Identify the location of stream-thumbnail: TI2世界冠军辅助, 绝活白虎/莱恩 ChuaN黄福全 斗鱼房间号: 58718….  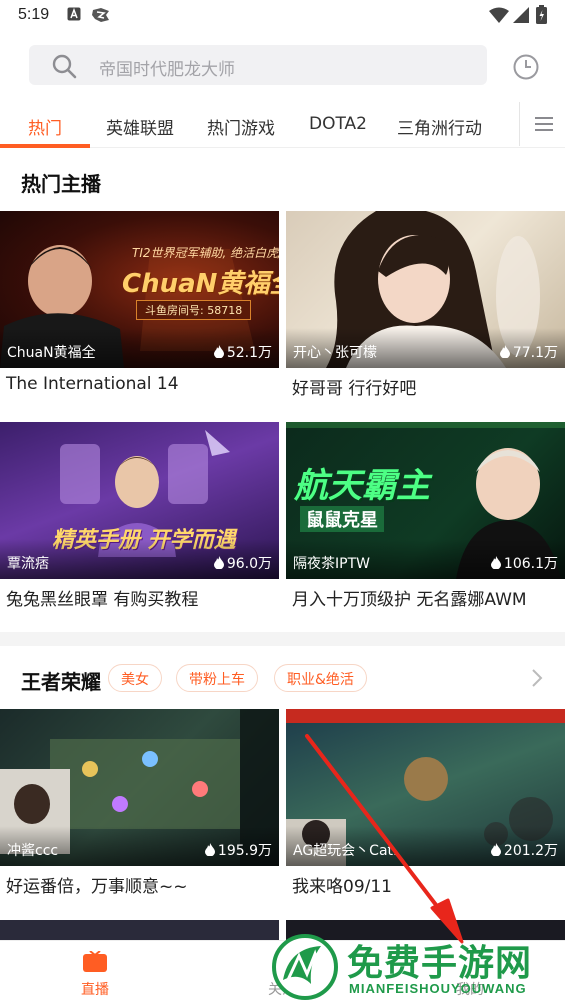
(139, 289).